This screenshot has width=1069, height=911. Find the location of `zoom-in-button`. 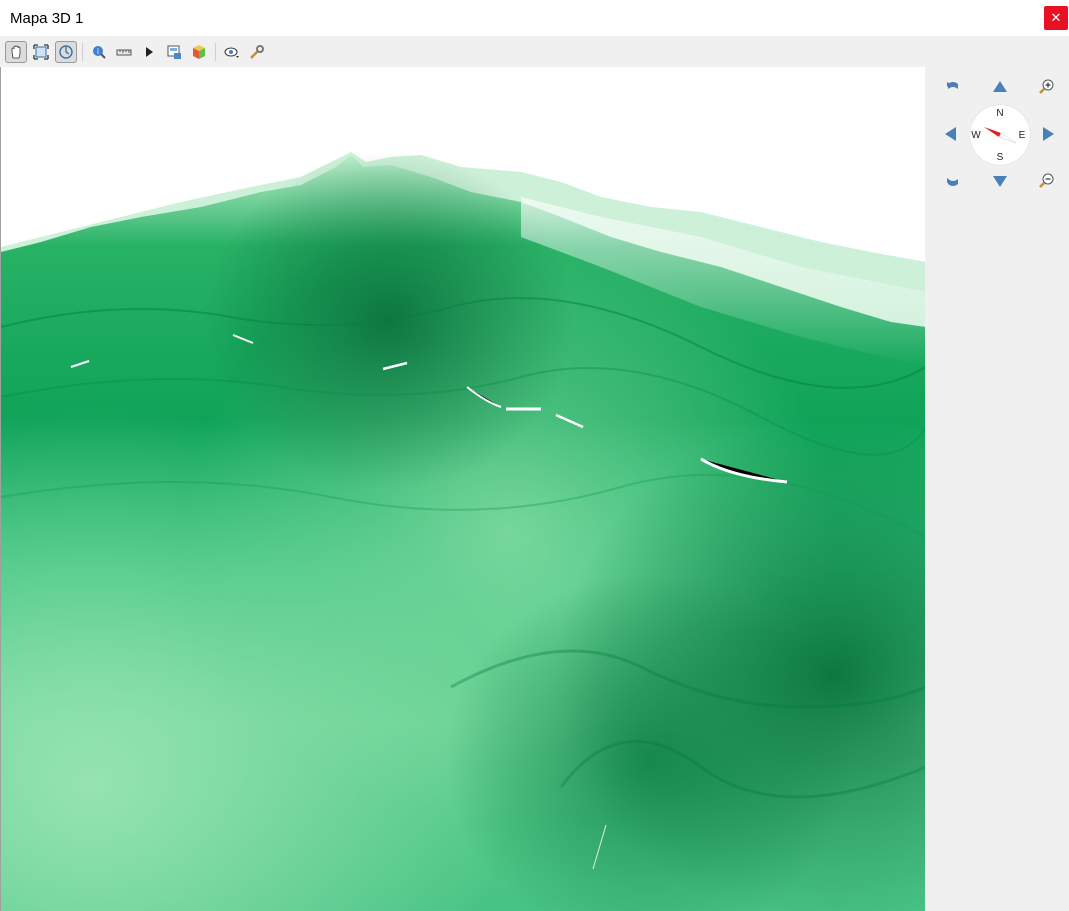

zoom-in-button is located at coordinates (1047, 87).